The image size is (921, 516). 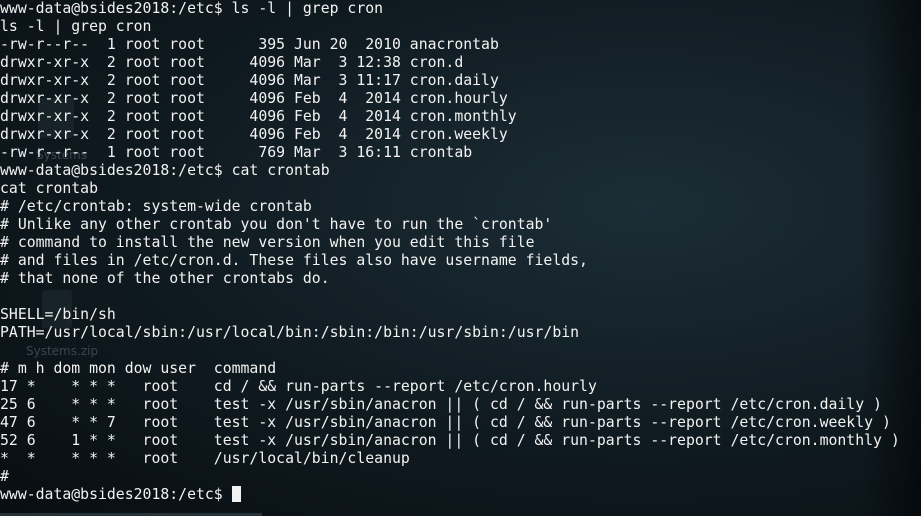 What do you see at coordinates (4, 476) in the screenshot?
I see `terminal-line: #` at bounding box center [4, 476].